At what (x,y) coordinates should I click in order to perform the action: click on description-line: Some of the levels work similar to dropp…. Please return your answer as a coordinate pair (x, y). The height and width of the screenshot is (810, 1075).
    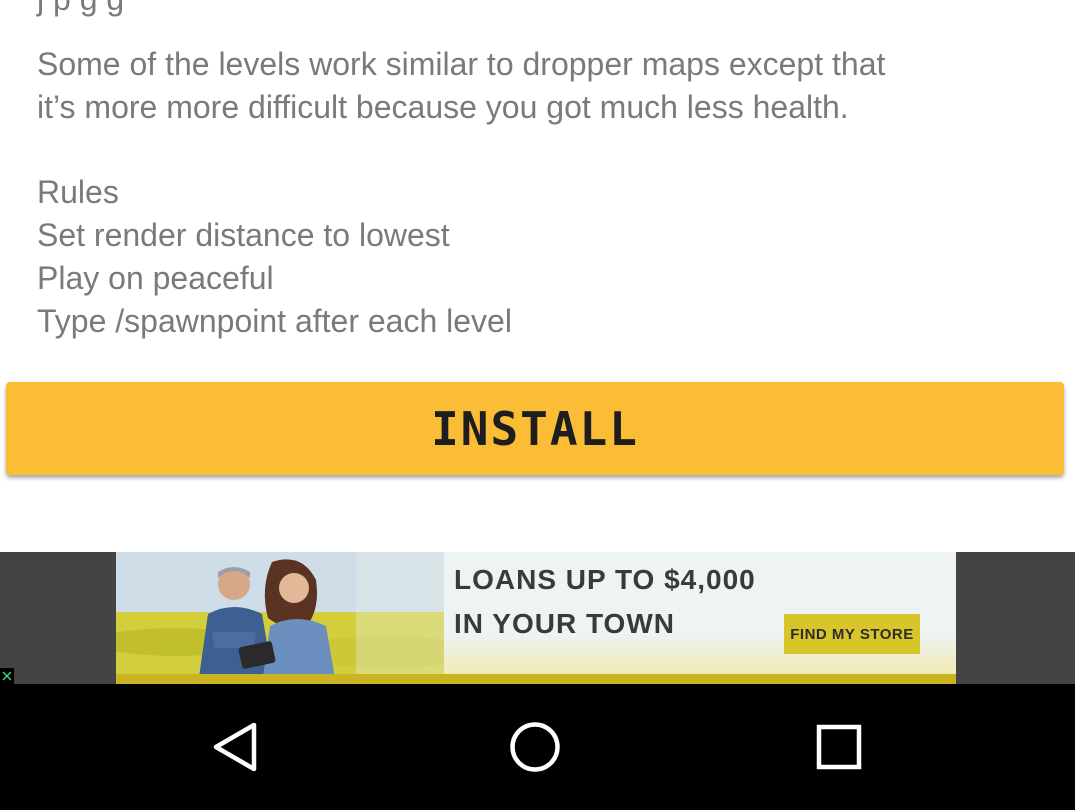
    Looking at the image, I should click on (461, 64).